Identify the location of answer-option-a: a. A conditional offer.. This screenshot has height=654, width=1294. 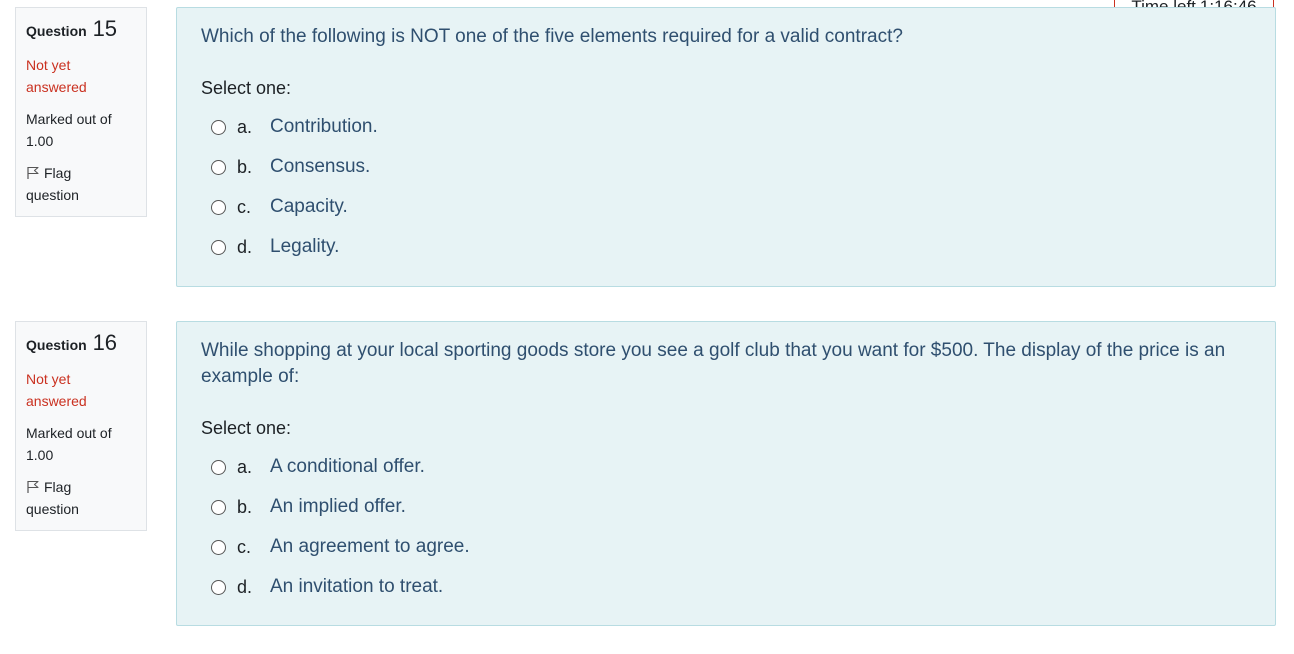
(726, 467).